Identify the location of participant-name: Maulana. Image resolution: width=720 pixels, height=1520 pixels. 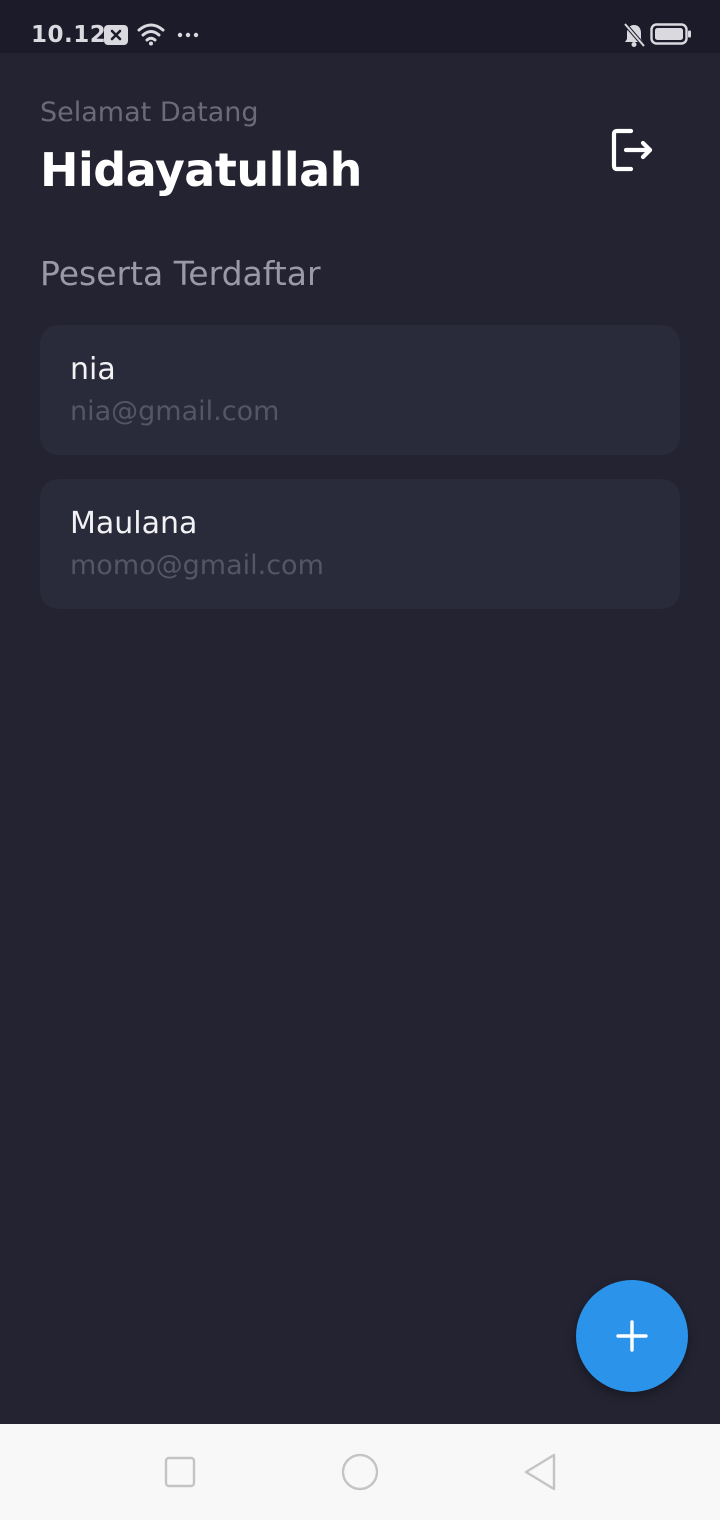
(134, 523).